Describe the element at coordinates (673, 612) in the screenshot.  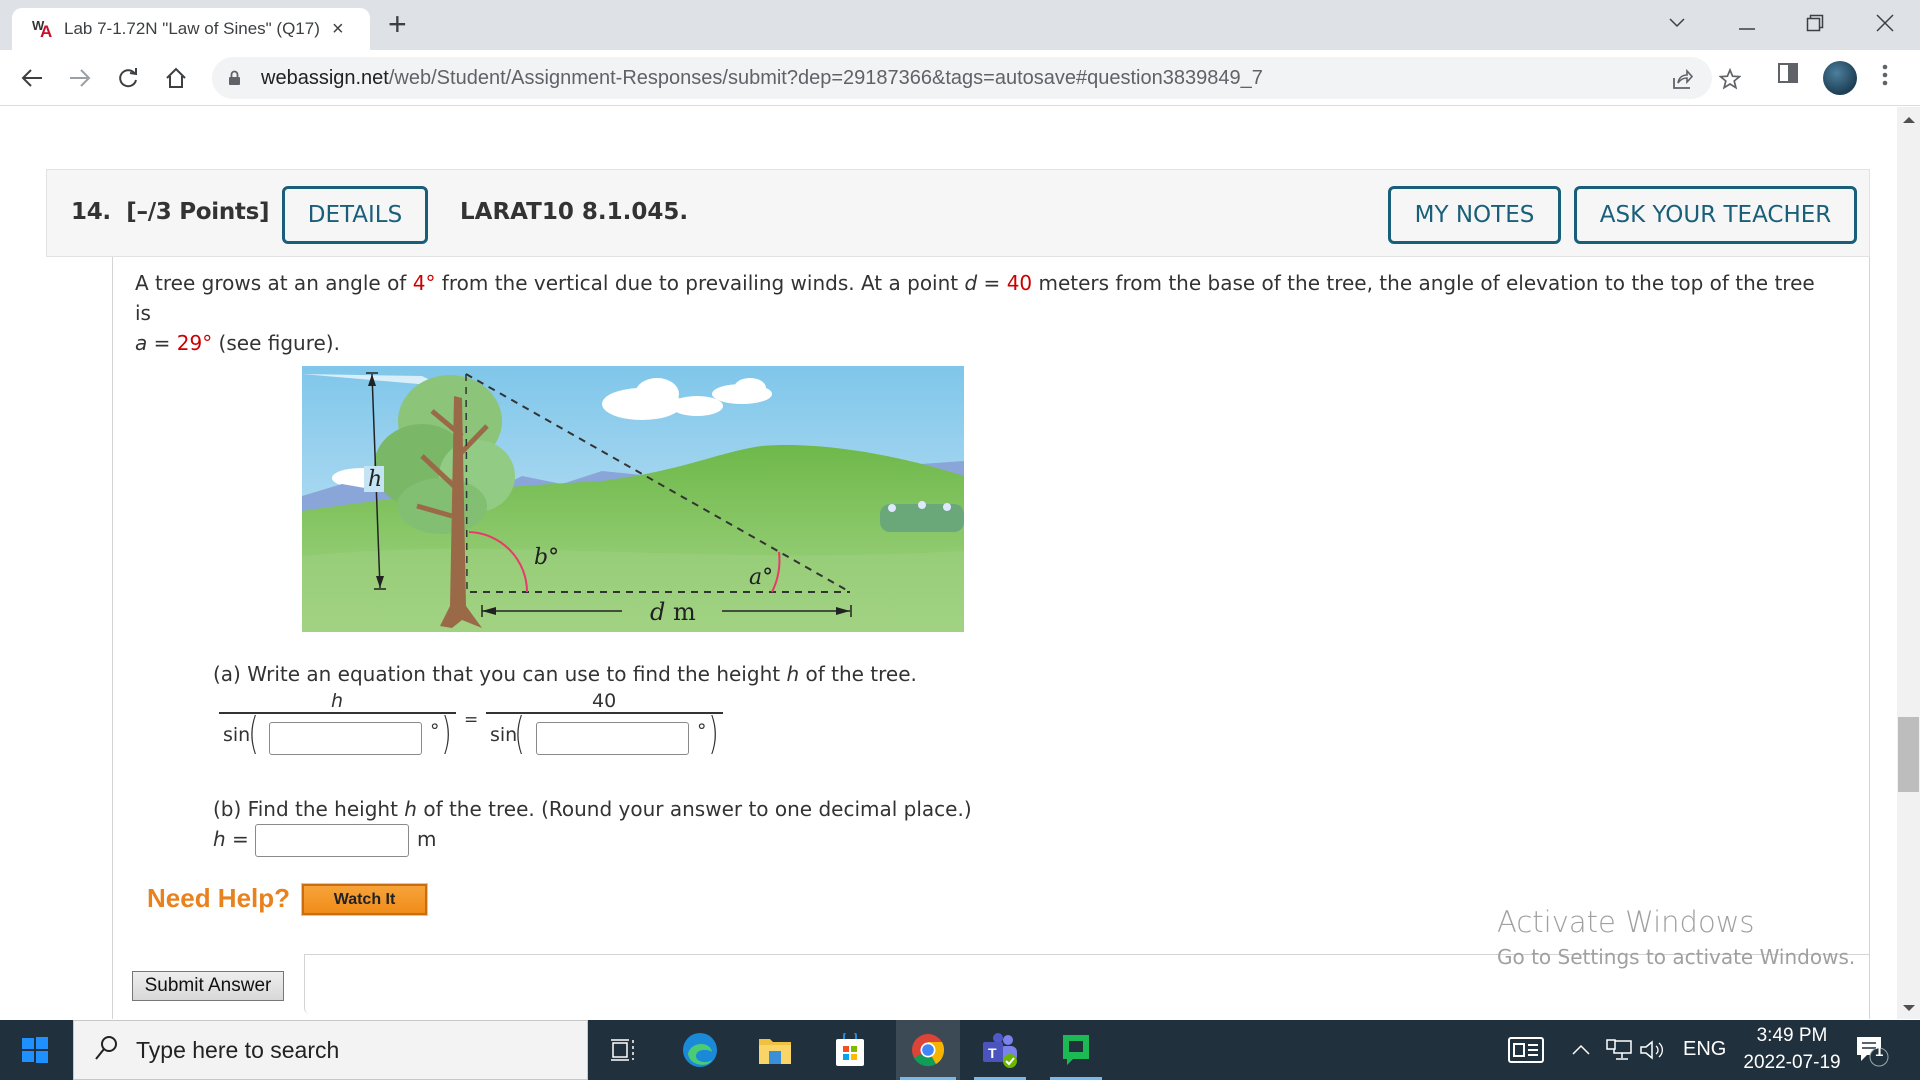
I see `label-d: d m` at that location.